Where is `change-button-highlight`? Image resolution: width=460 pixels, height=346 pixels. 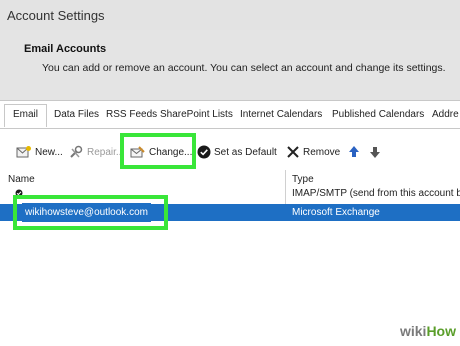 change-button-highlight is located at coordinates (158, 151).